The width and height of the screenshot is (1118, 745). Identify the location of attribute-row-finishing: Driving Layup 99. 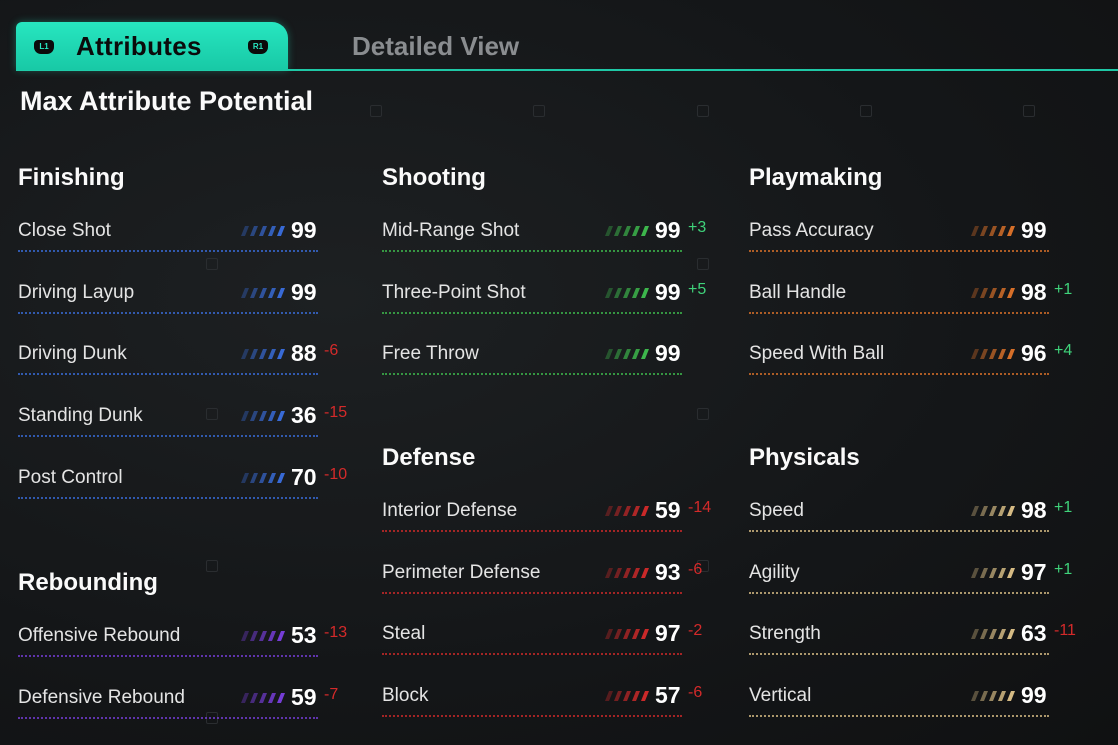
(168, 296).